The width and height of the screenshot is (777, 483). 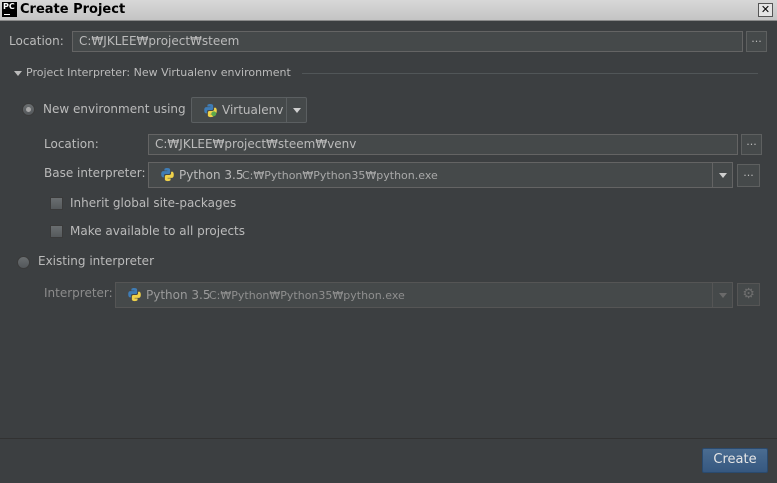 I want to click on footer-divider, so click(x=388, y=438).